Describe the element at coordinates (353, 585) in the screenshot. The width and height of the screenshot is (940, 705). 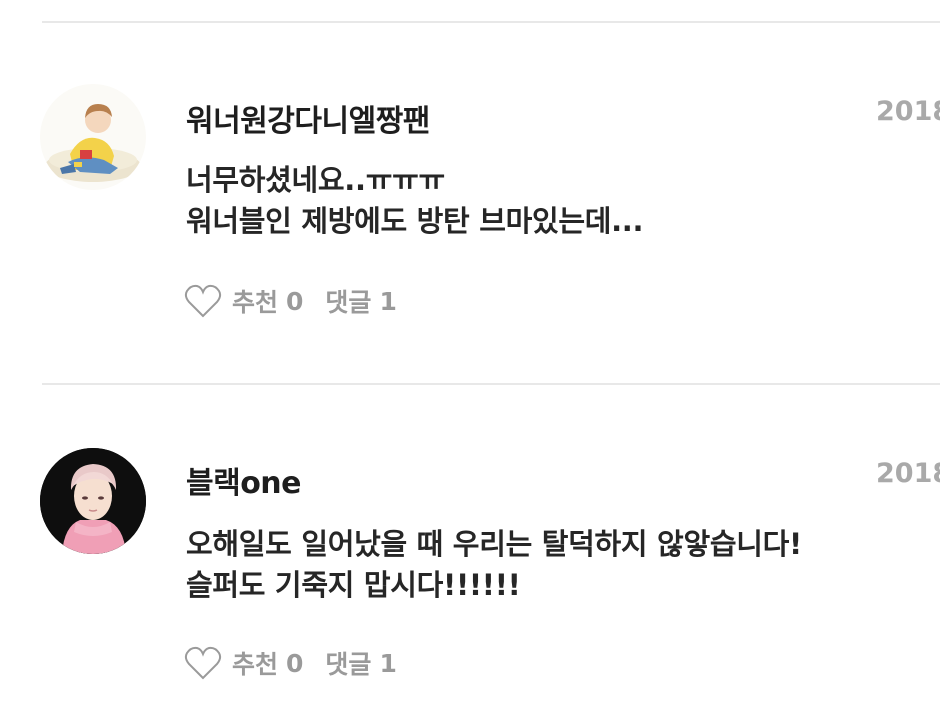
I see `comment-line: 슬퍼도 기죽지 맙시다!!!!!!` at that location.